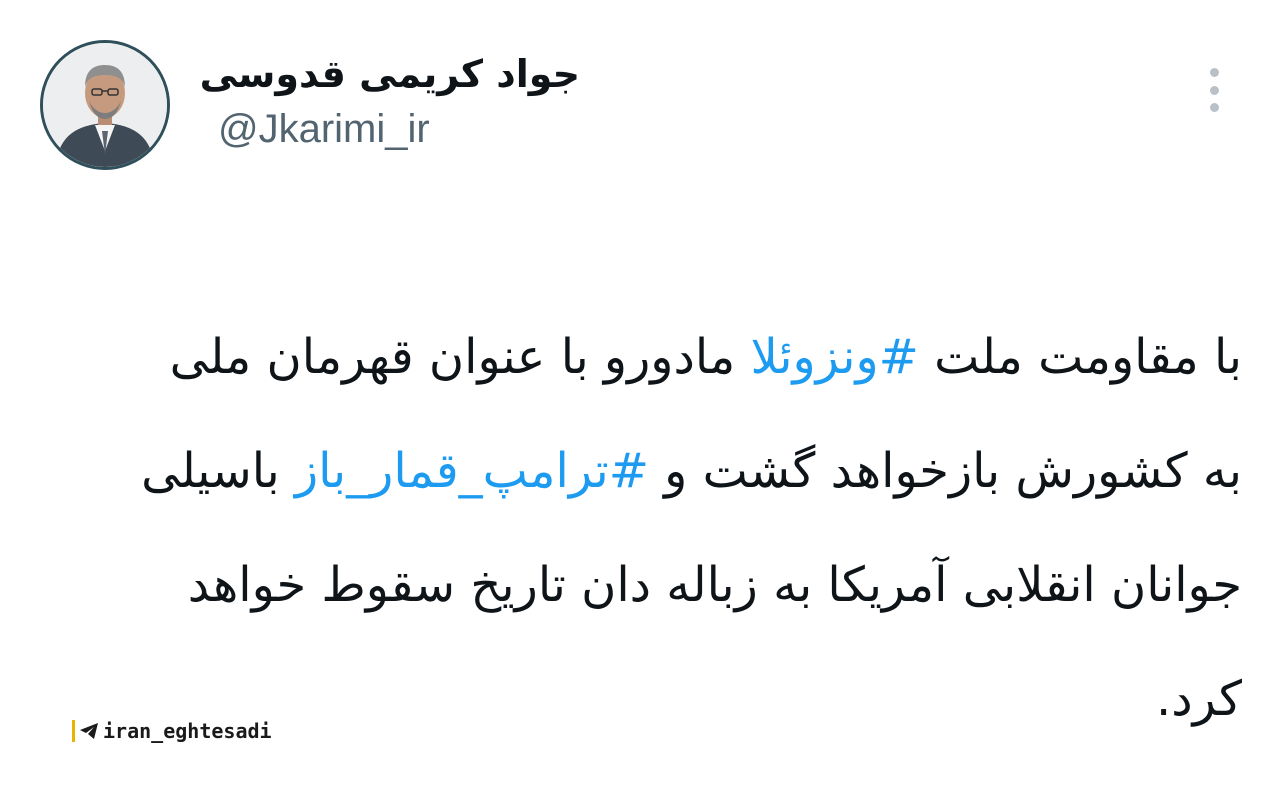 This screenshot has width=1280, height=786. What do you see at coordinates (73, 731) in the screenshot?
I see `watermark-bar` at bounding box center [73, 731].